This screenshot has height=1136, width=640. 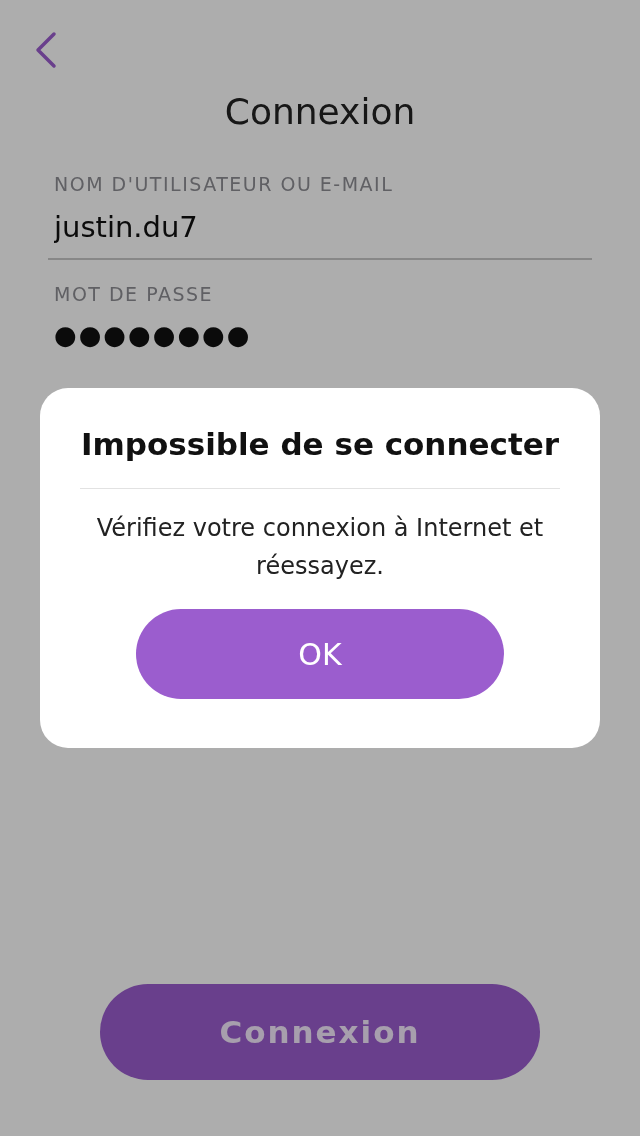 I want to click on ok-button: OK, so click(x=320, y=654).